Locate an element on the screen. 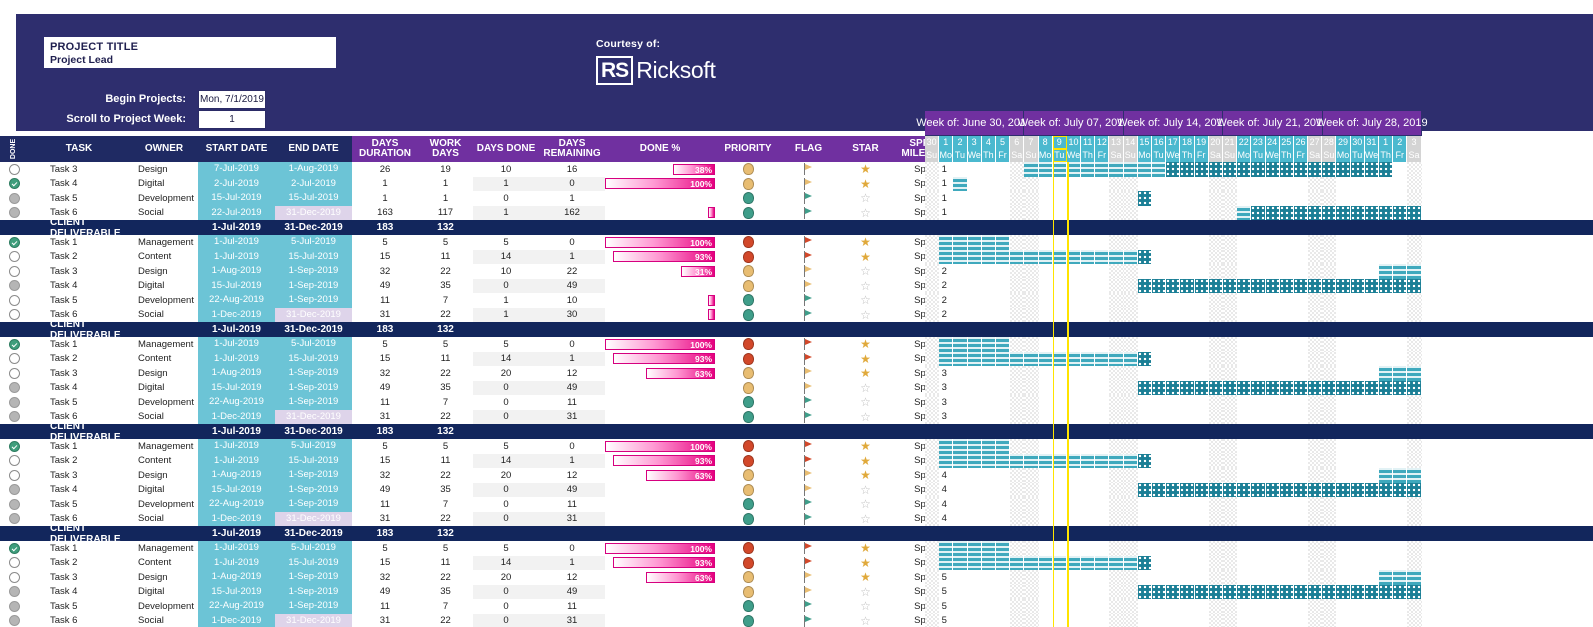 This screenshot has width=1593, height=627. owner-cell: Development is located at coordinates (164, 300).